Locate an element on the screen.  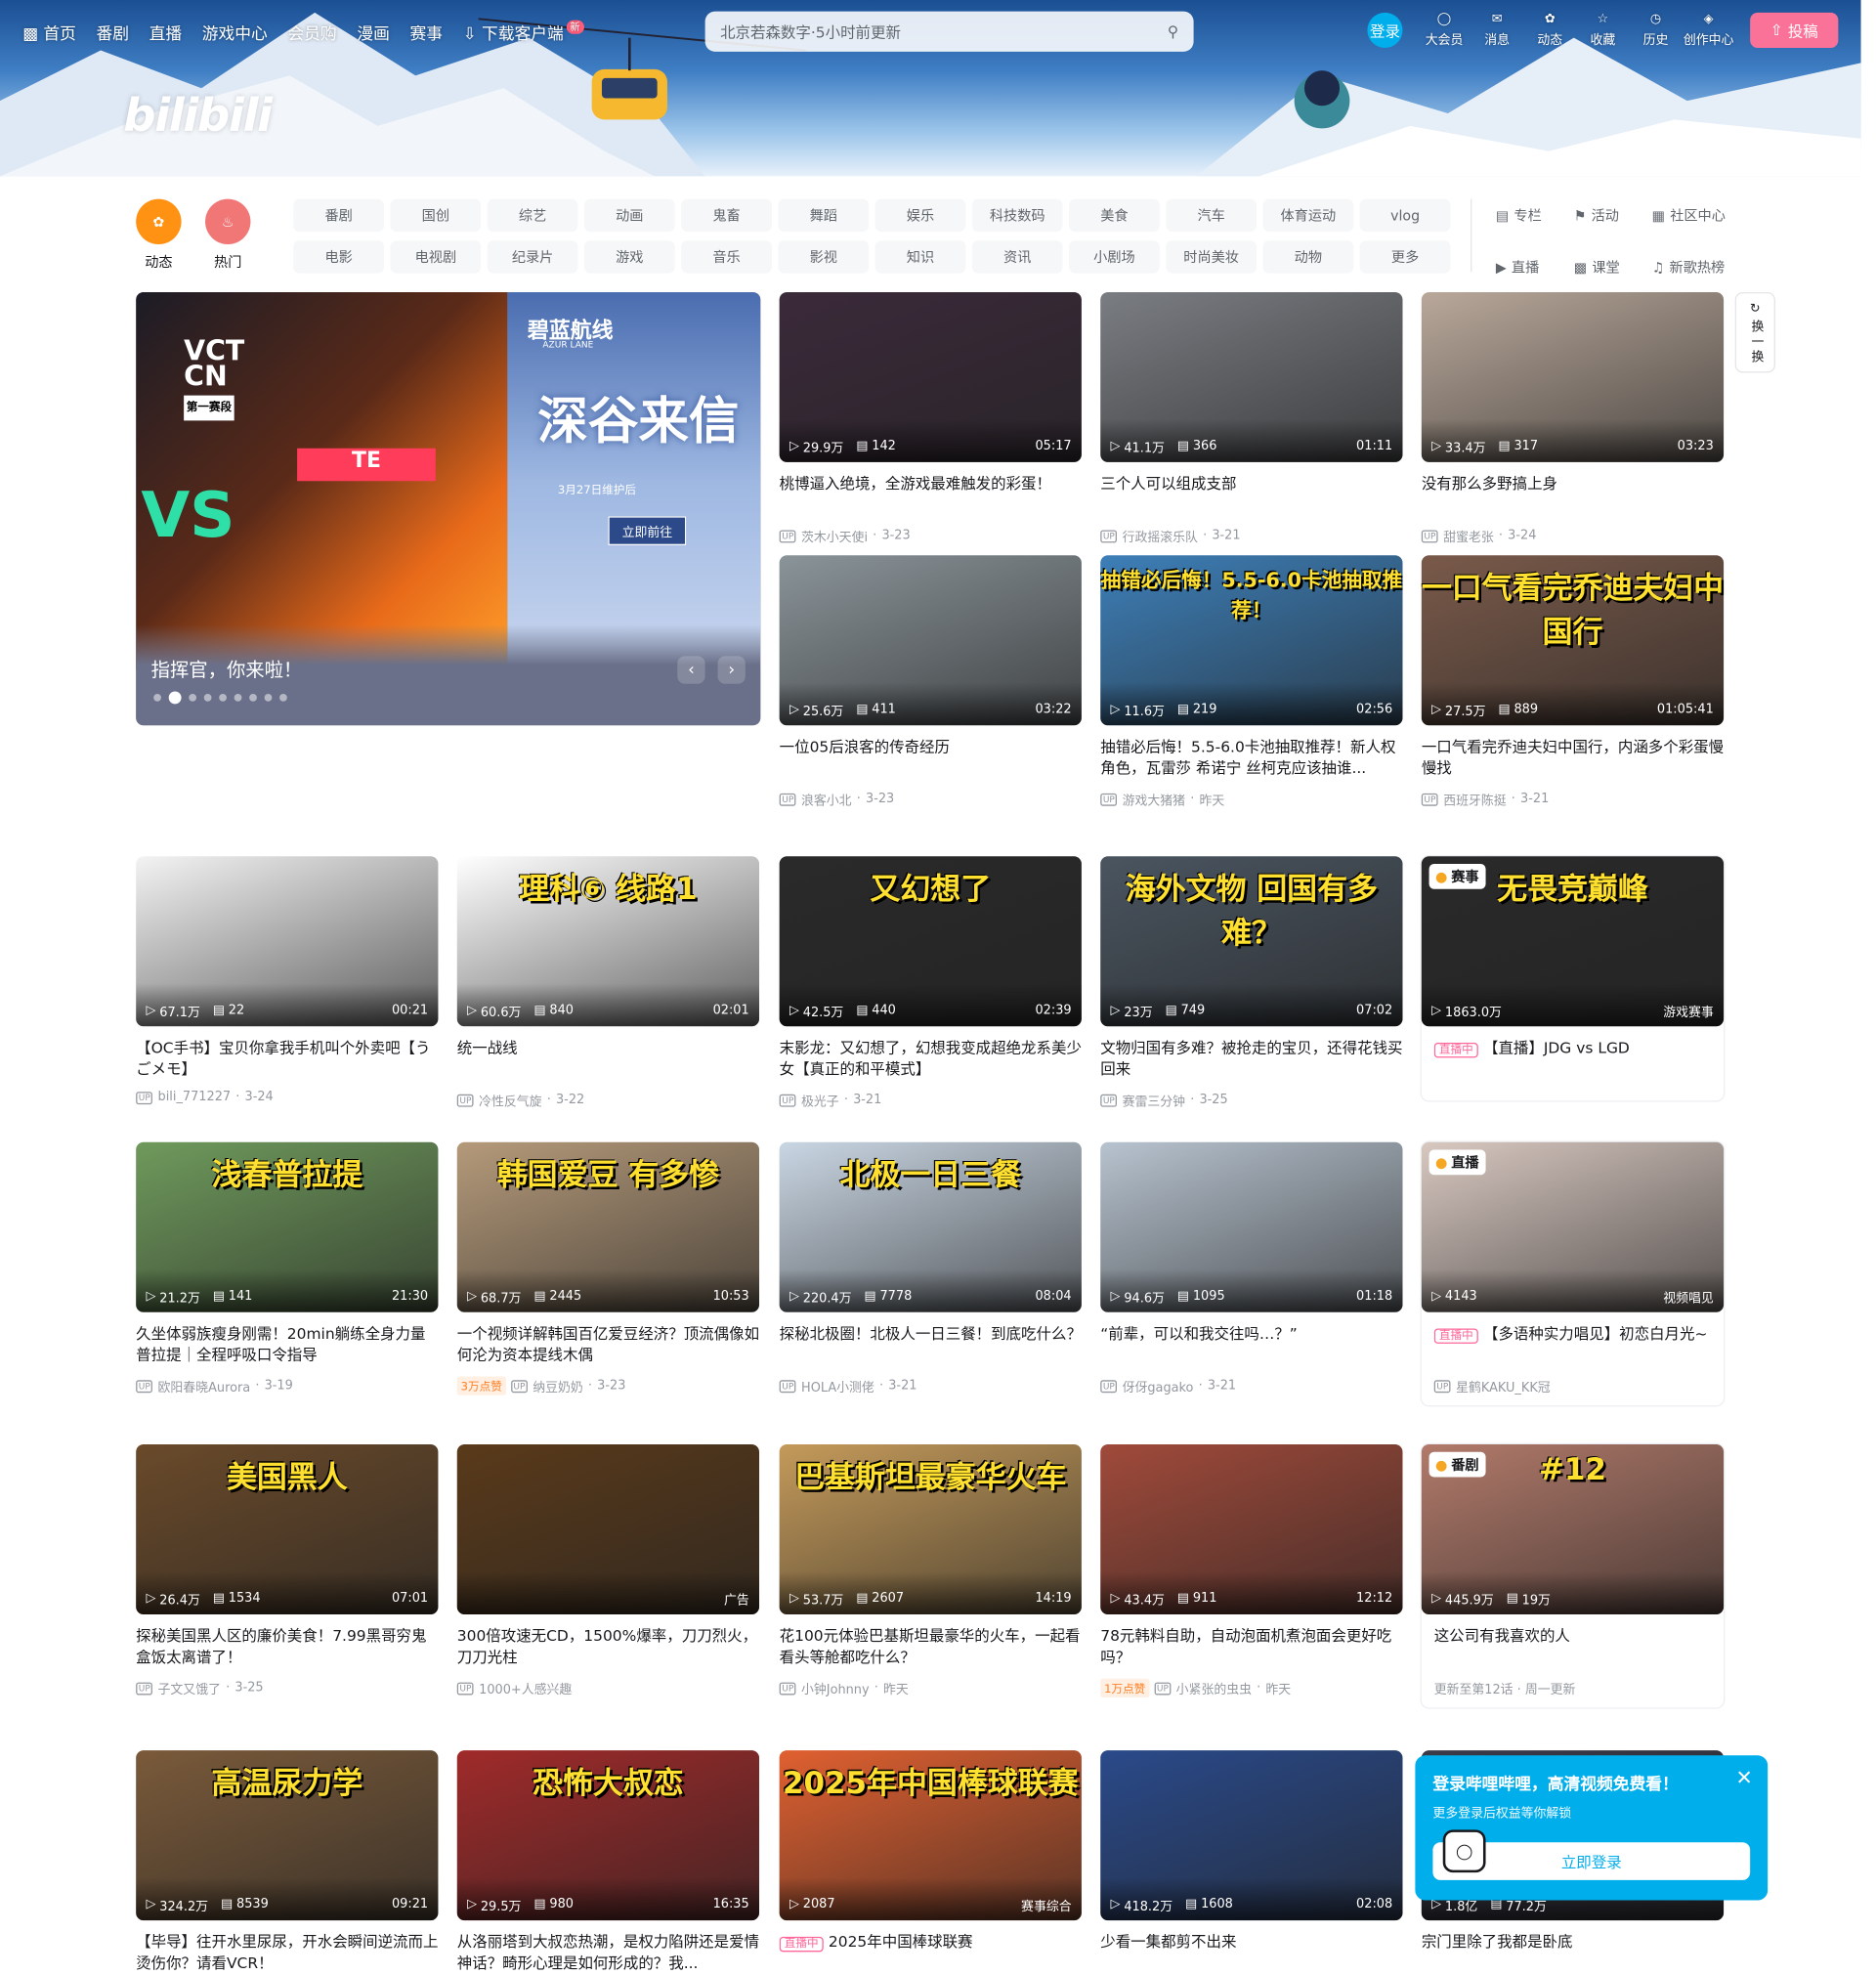
channel-tag: 汽车 is located at coordinates (1212, 216).